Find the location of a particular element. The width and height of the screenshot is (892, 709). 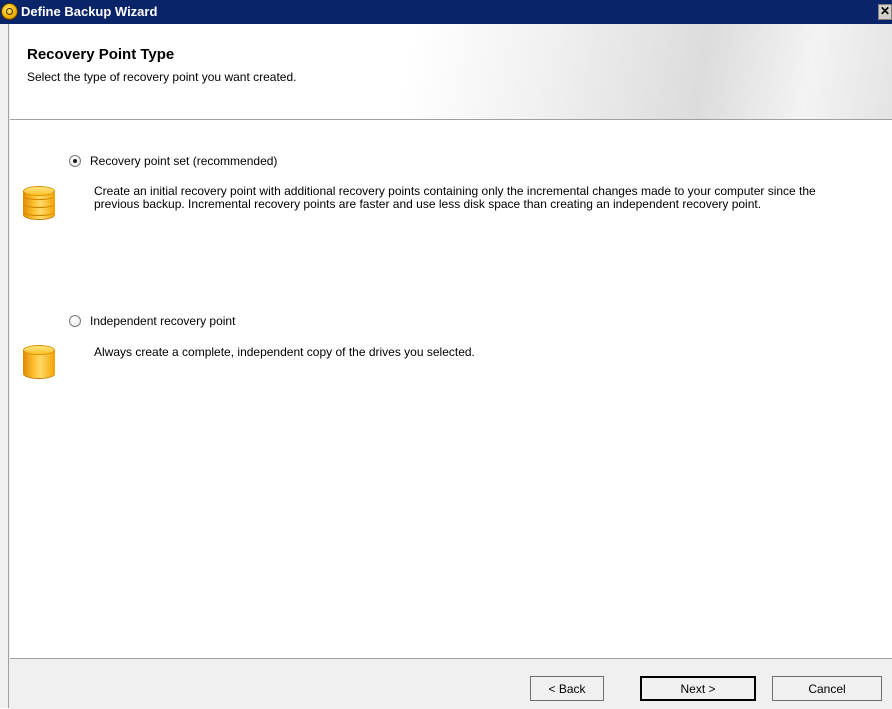

next-button: Next > is located at coordinates (698, 688).